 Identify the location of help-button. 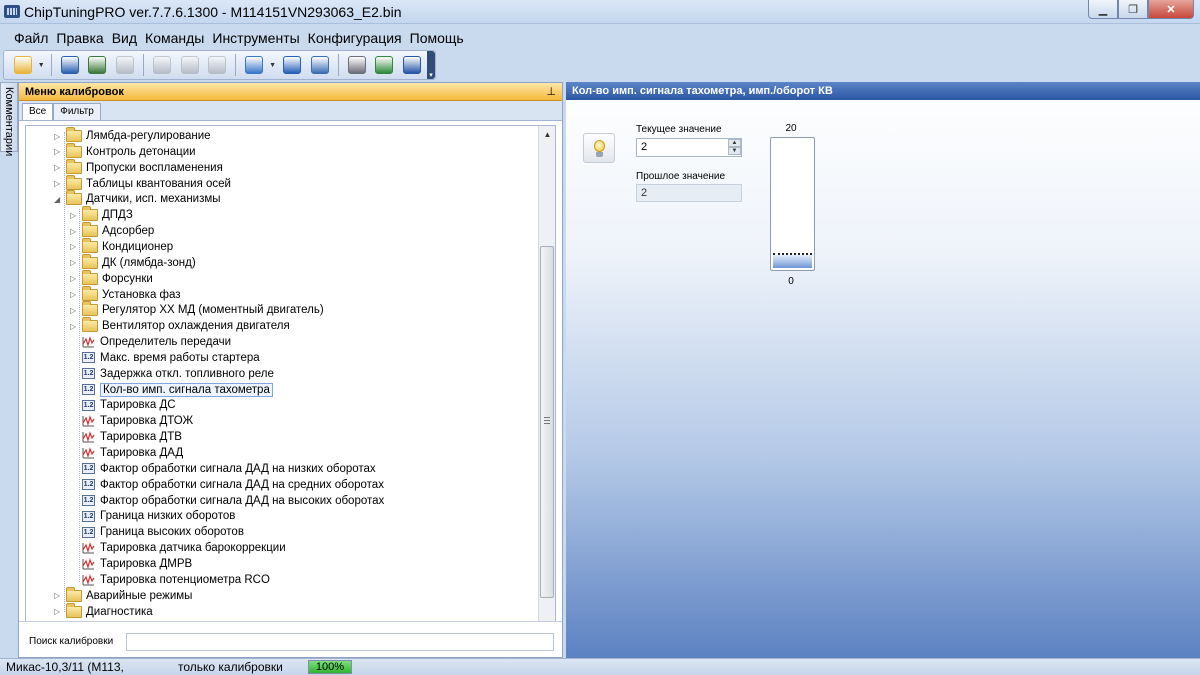
(412, 65).